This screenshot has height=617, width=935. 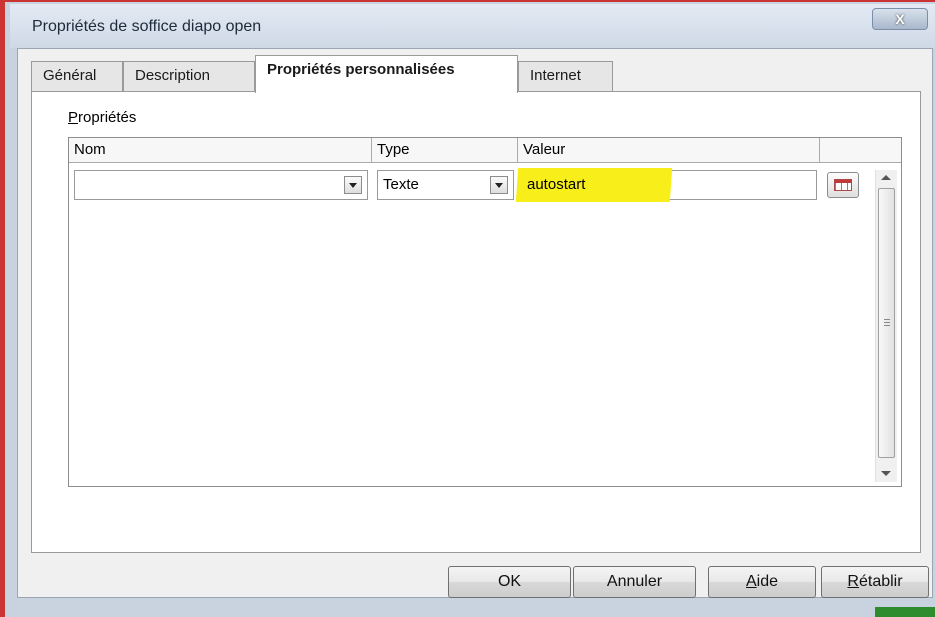 I want to click on edit-value-button, so click(x=843, y=185).